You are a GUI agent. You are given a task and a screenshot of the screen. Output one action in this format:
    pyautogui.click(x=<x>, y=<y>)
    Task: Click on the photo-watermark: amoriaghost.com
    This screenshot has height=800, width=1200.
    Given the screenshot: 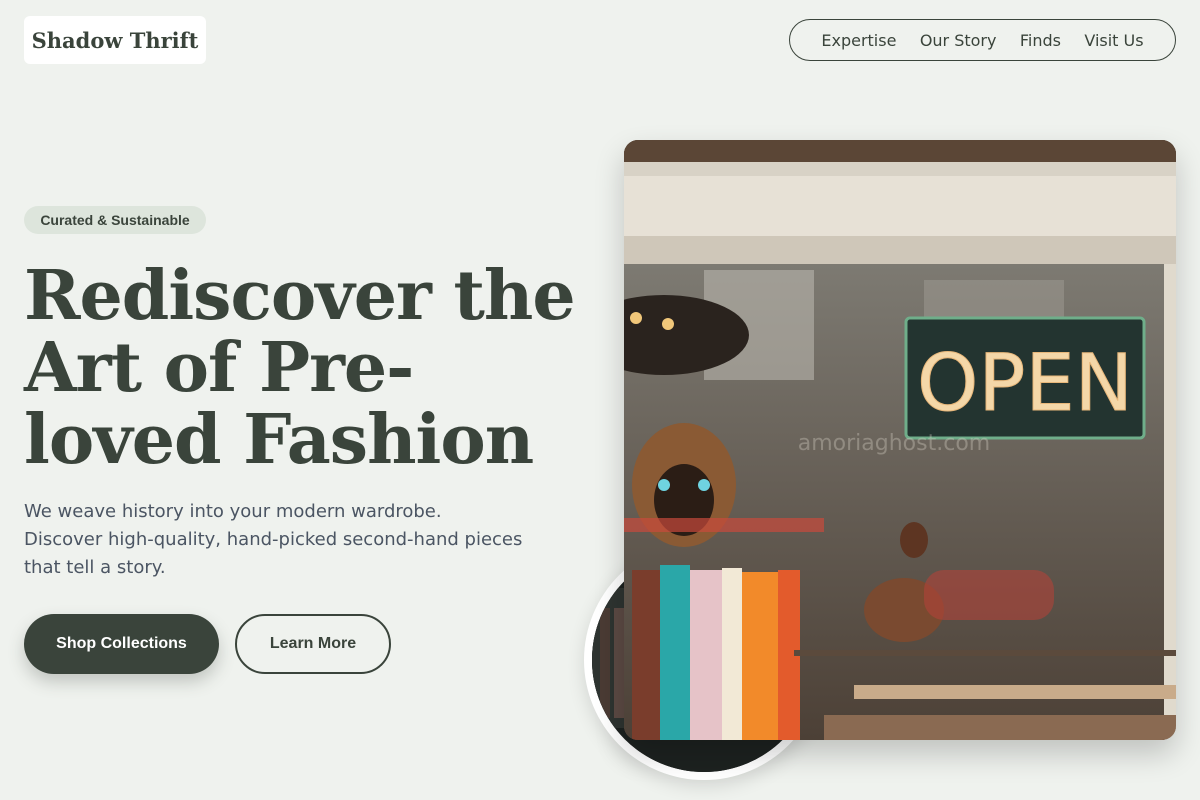 What is the action you would take?
    pyautogui.click(x=894, y=443)
    